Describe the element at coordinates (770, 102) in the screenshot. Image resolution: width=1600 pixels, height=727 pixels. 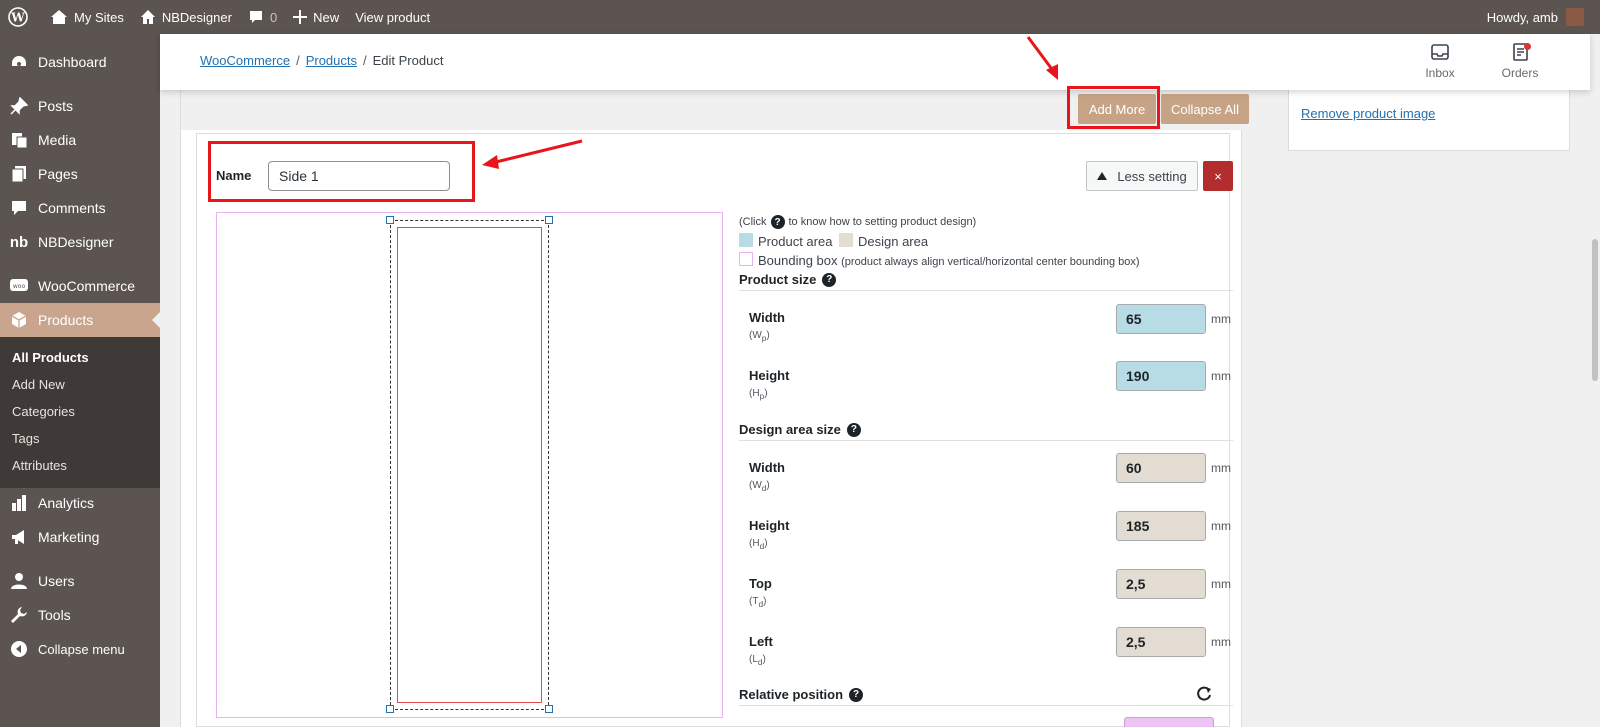
I see `annotation-arrows` at that location.